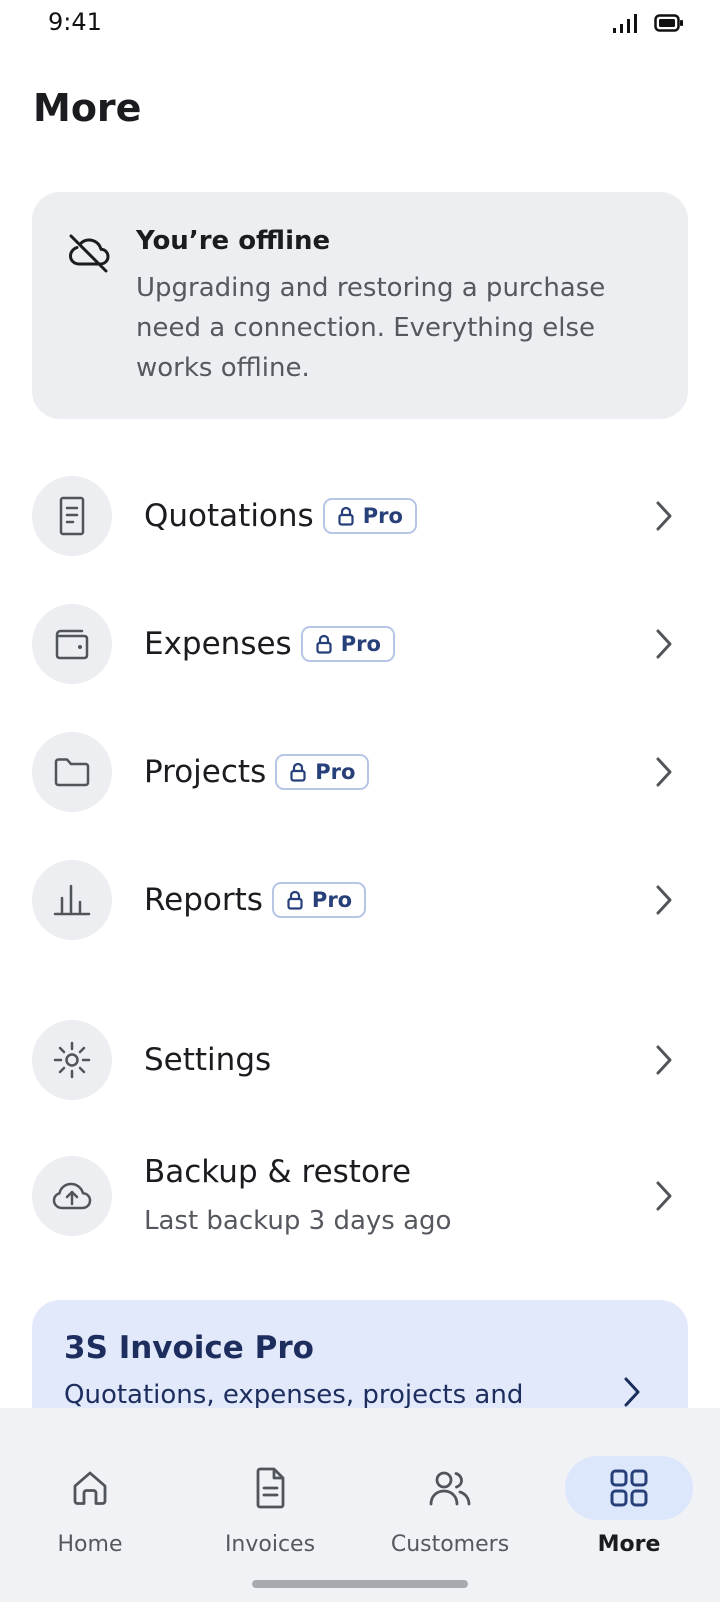 The height and width of the screenshot is (1602, 720). I want to click on bar-chart-icon, so click(72, 900).